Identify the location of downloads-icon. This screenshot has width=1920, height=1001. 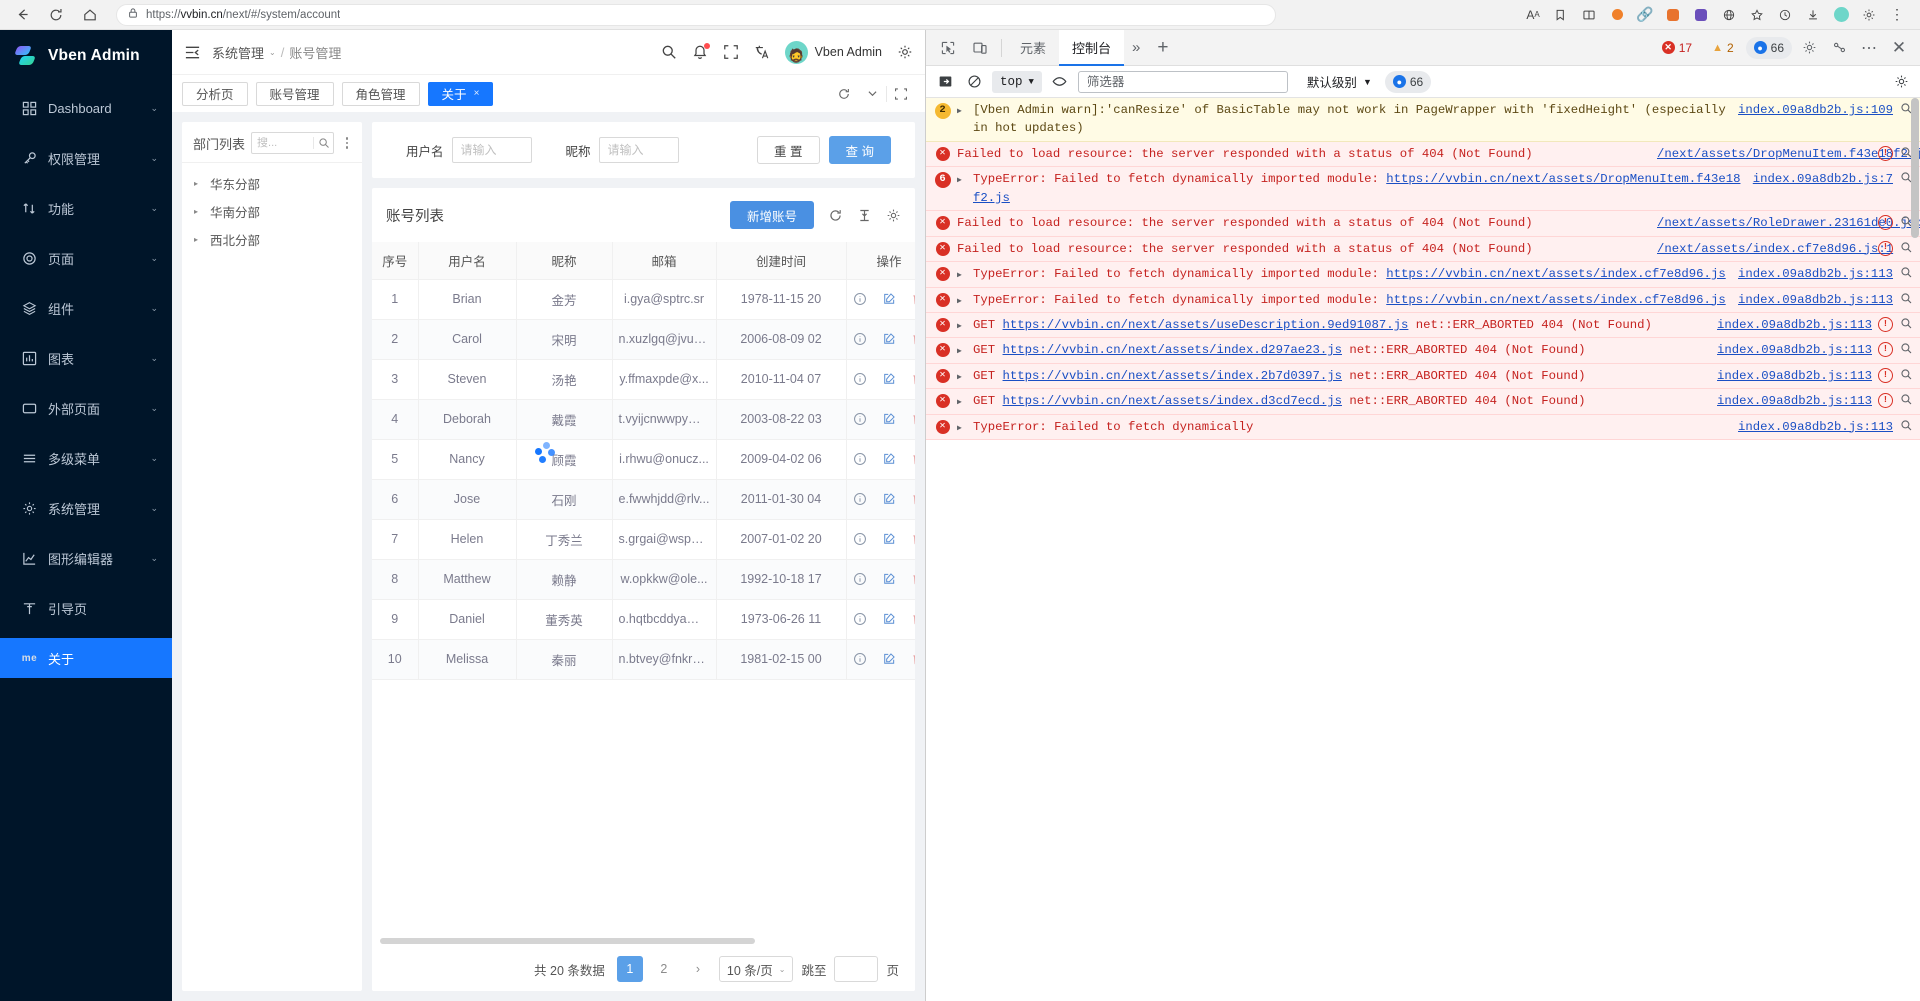
(1813, 15).